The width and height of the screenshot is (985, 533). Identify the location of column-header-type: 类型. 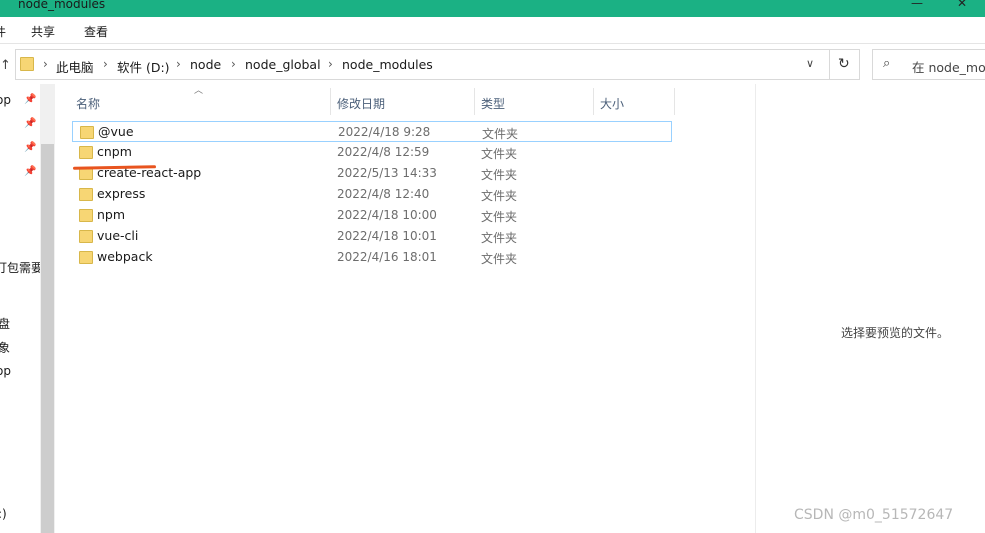
(493, 103).